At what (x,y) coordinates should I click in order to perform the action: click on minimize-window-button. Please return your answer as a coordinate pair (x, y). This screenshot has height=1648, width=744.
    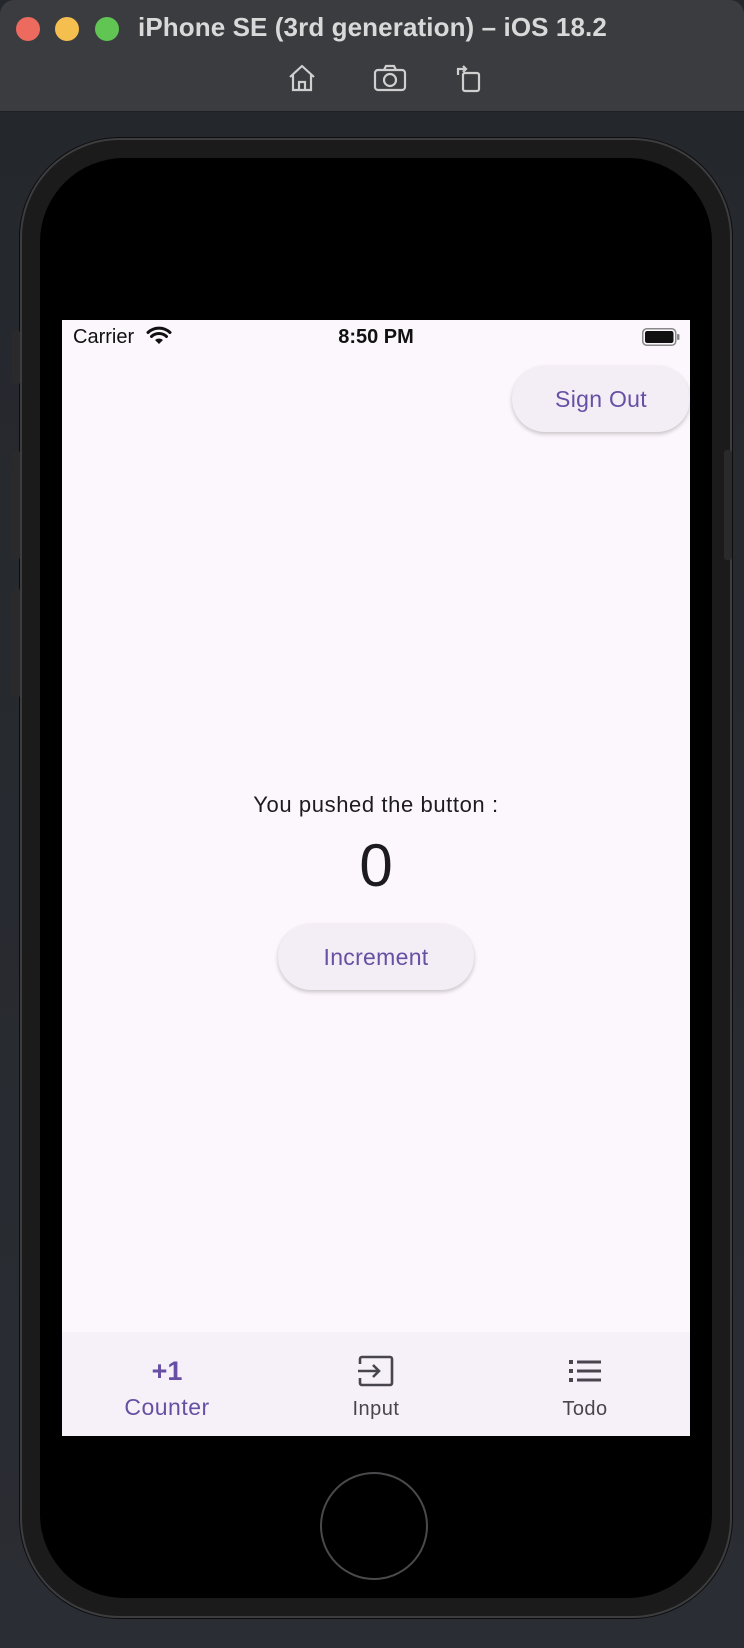
    Looking at the image, I should click on (67, 29).